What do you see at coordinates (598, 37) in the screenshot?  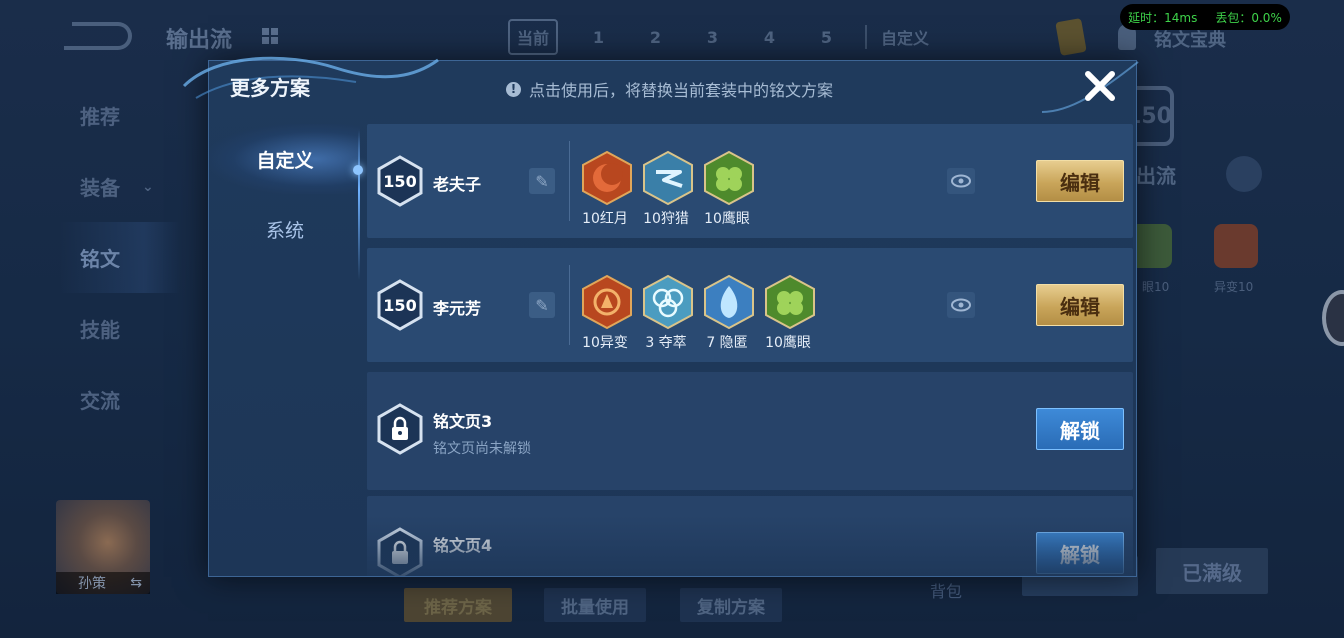 I see `tab-1: 1` at bounding box center [598, 37].